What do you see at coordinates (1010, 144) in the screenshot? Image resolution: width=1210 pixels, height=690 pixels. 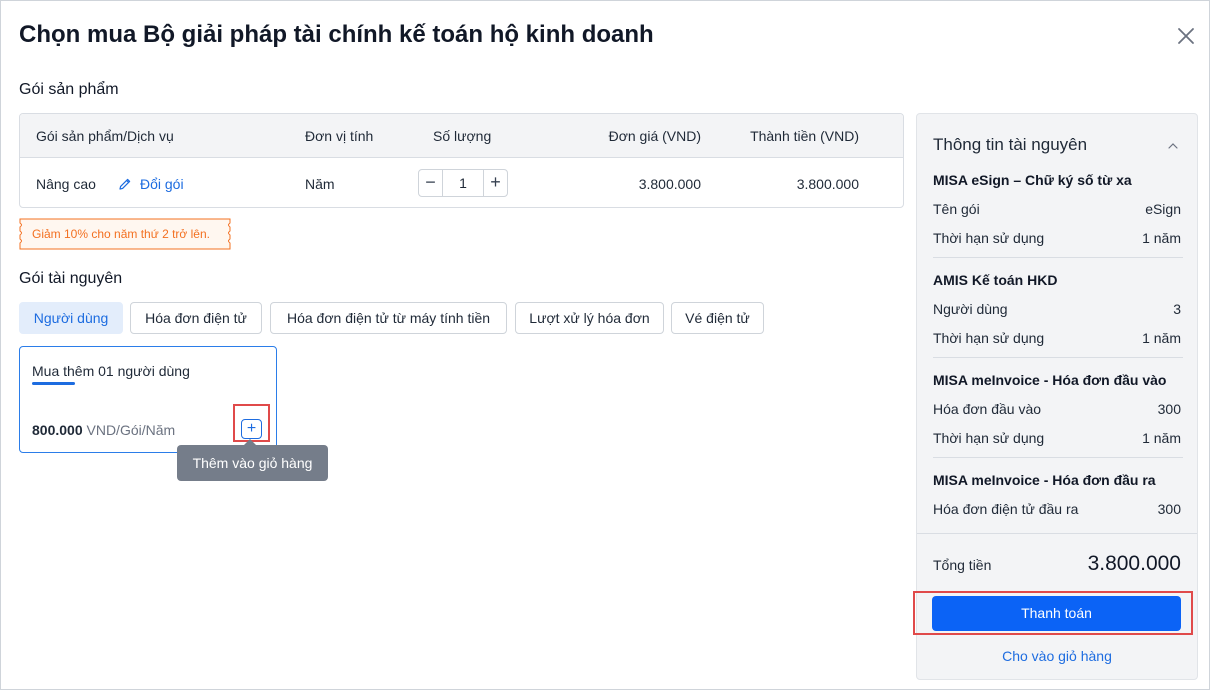 I see `panel-title: Thông tin tài nguyên` at bounding box center [1010, 144].